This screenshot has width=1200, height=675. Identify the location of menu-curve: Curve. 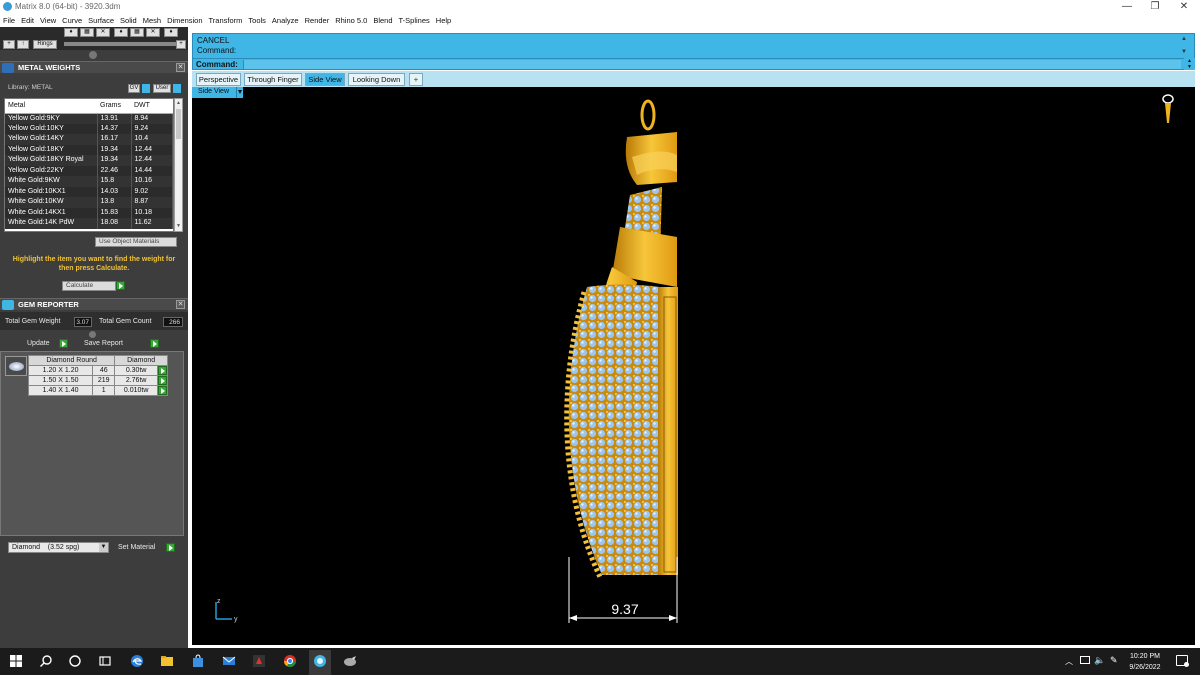
(72, 20).